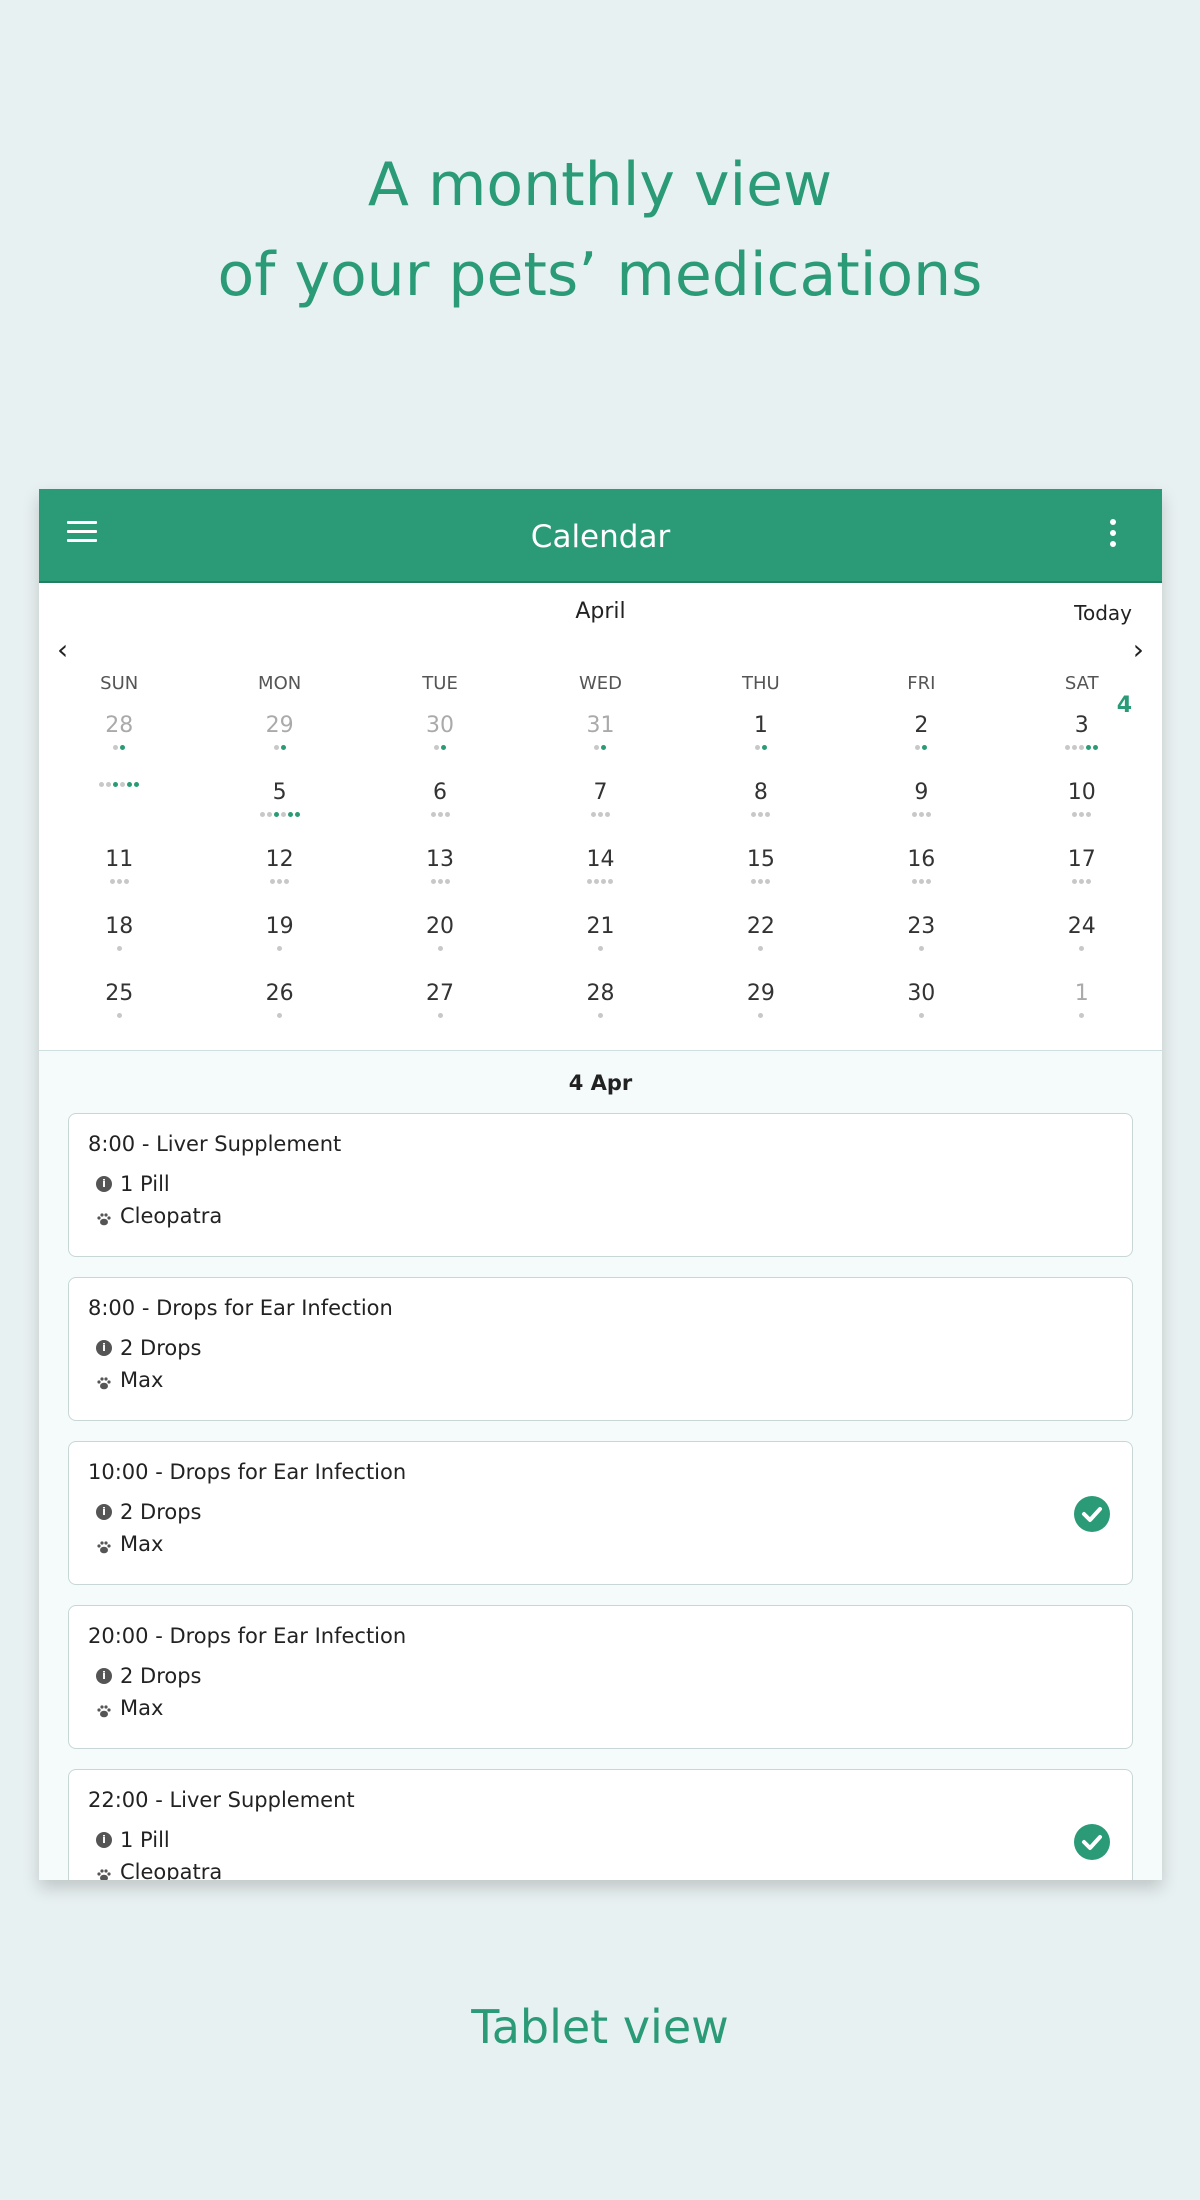 This screenshot has width=1200, height=2200. I want to click on calendar-day: 12, so click(279, 878).